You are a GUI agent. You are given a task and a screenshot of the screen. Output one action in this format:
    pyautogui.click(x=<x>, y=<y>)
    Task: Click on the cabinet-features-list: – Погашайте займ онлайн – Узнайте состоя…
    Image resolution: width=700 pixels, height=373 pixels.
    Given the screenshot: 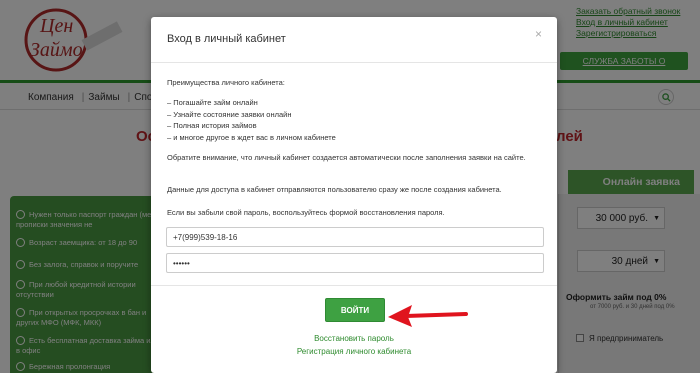 What is the action you would take?
    pyautogui.click(x=251, y=120)
    